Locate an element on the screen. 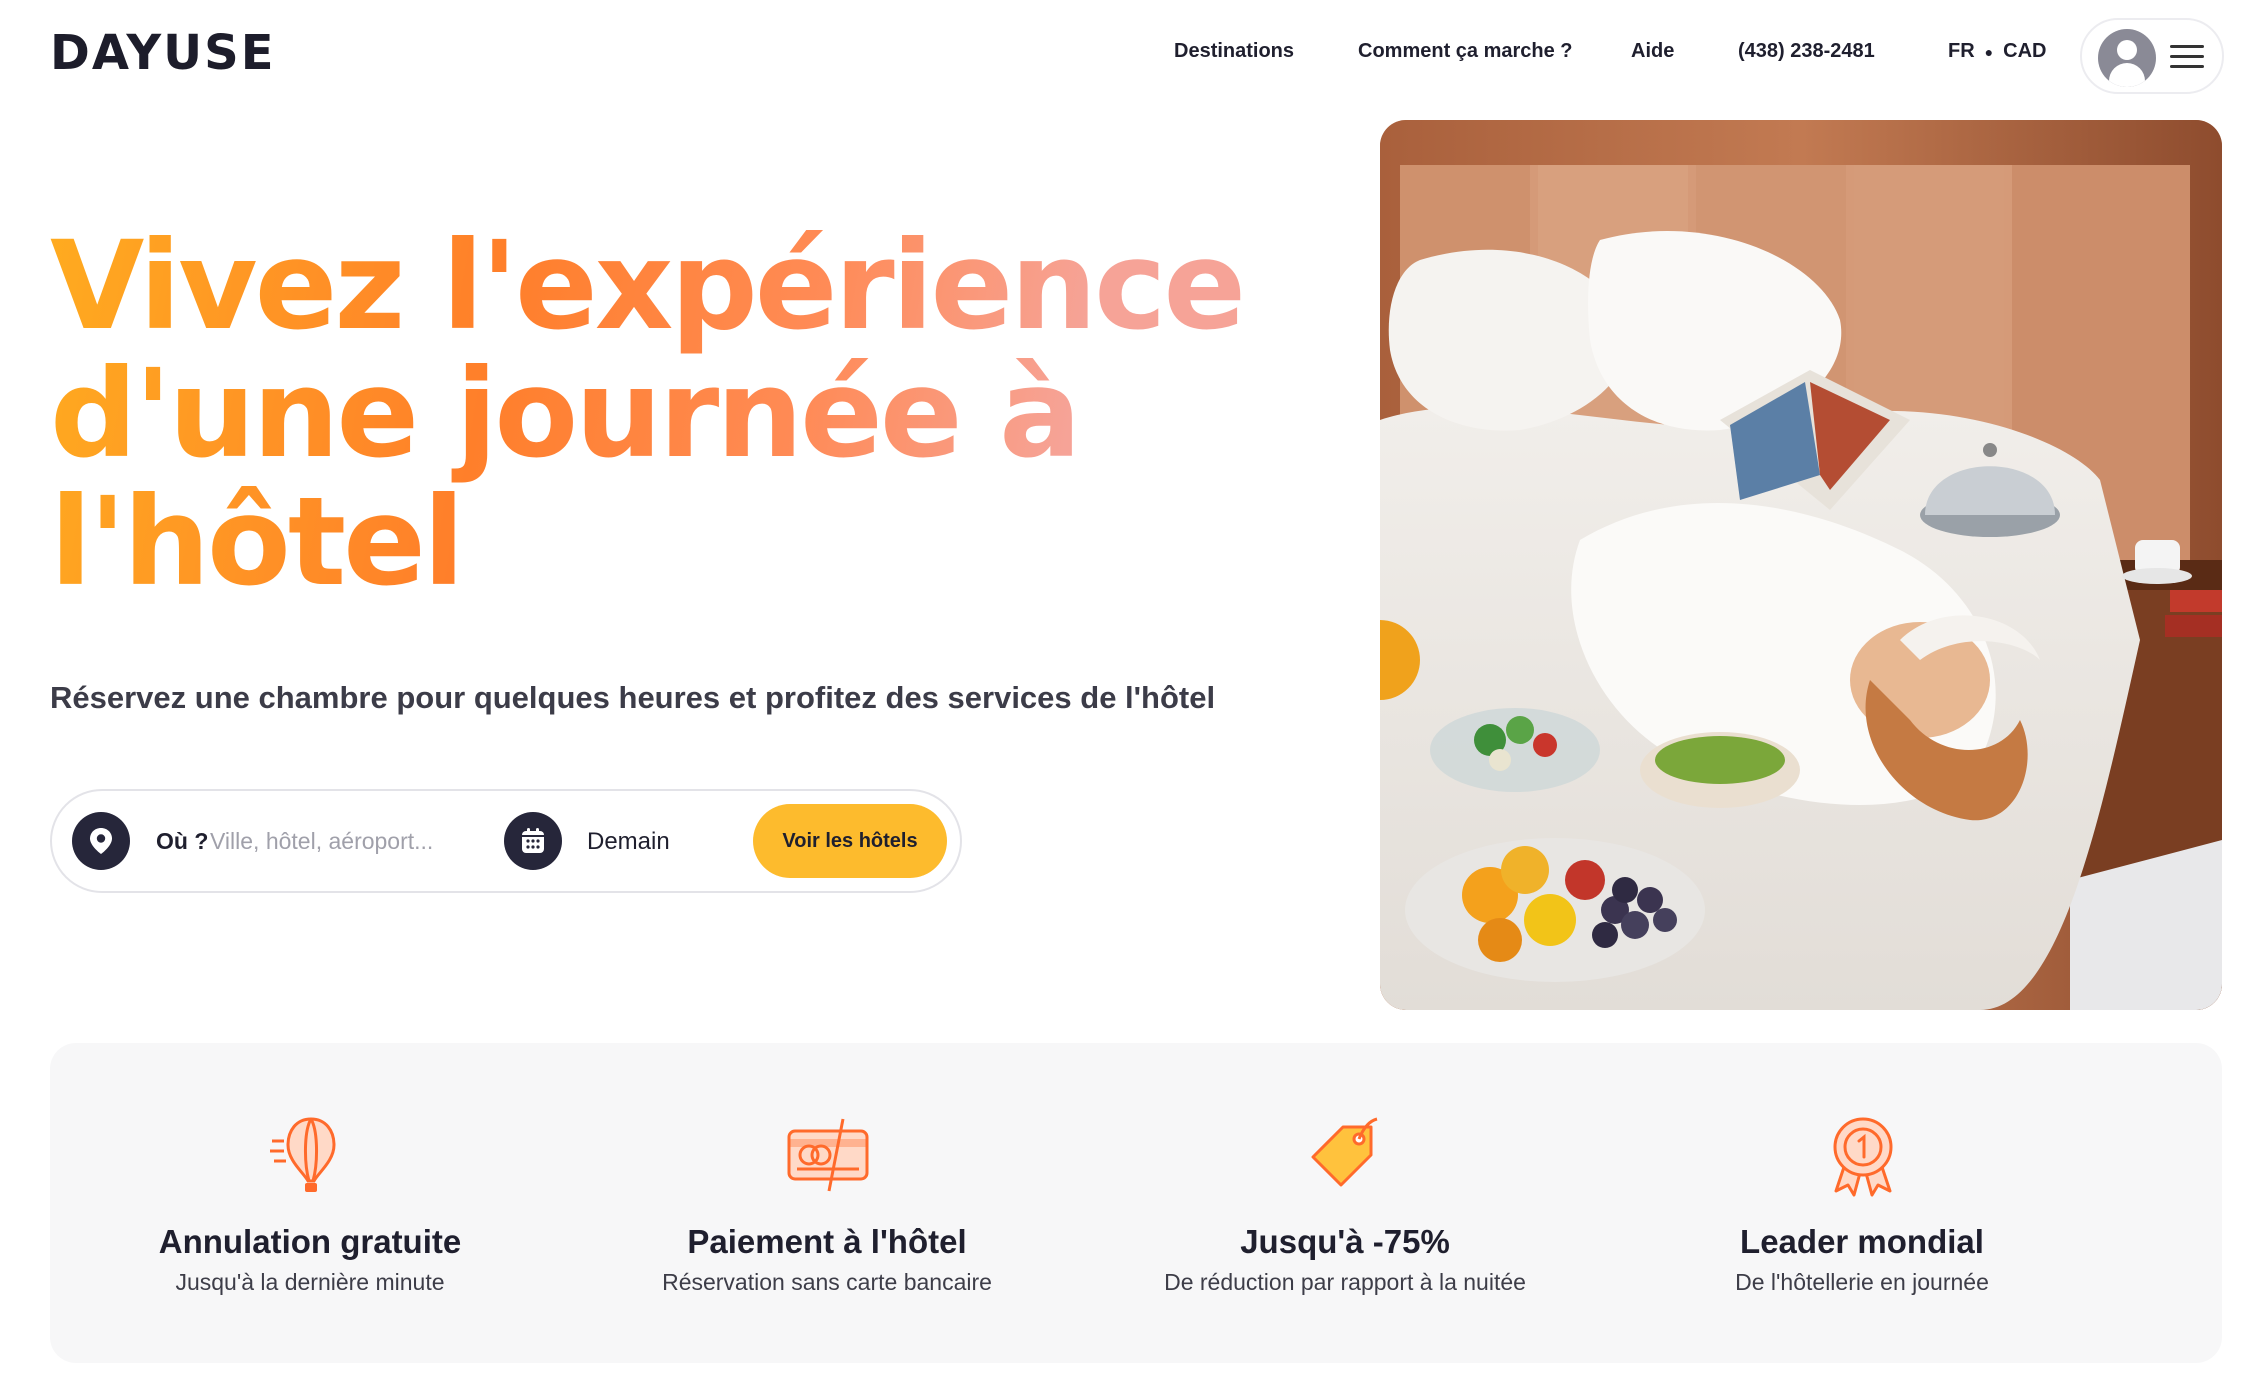 This screenshot has width=2268, height=1400. account-menu-button is located at coordinates (2152, 56).